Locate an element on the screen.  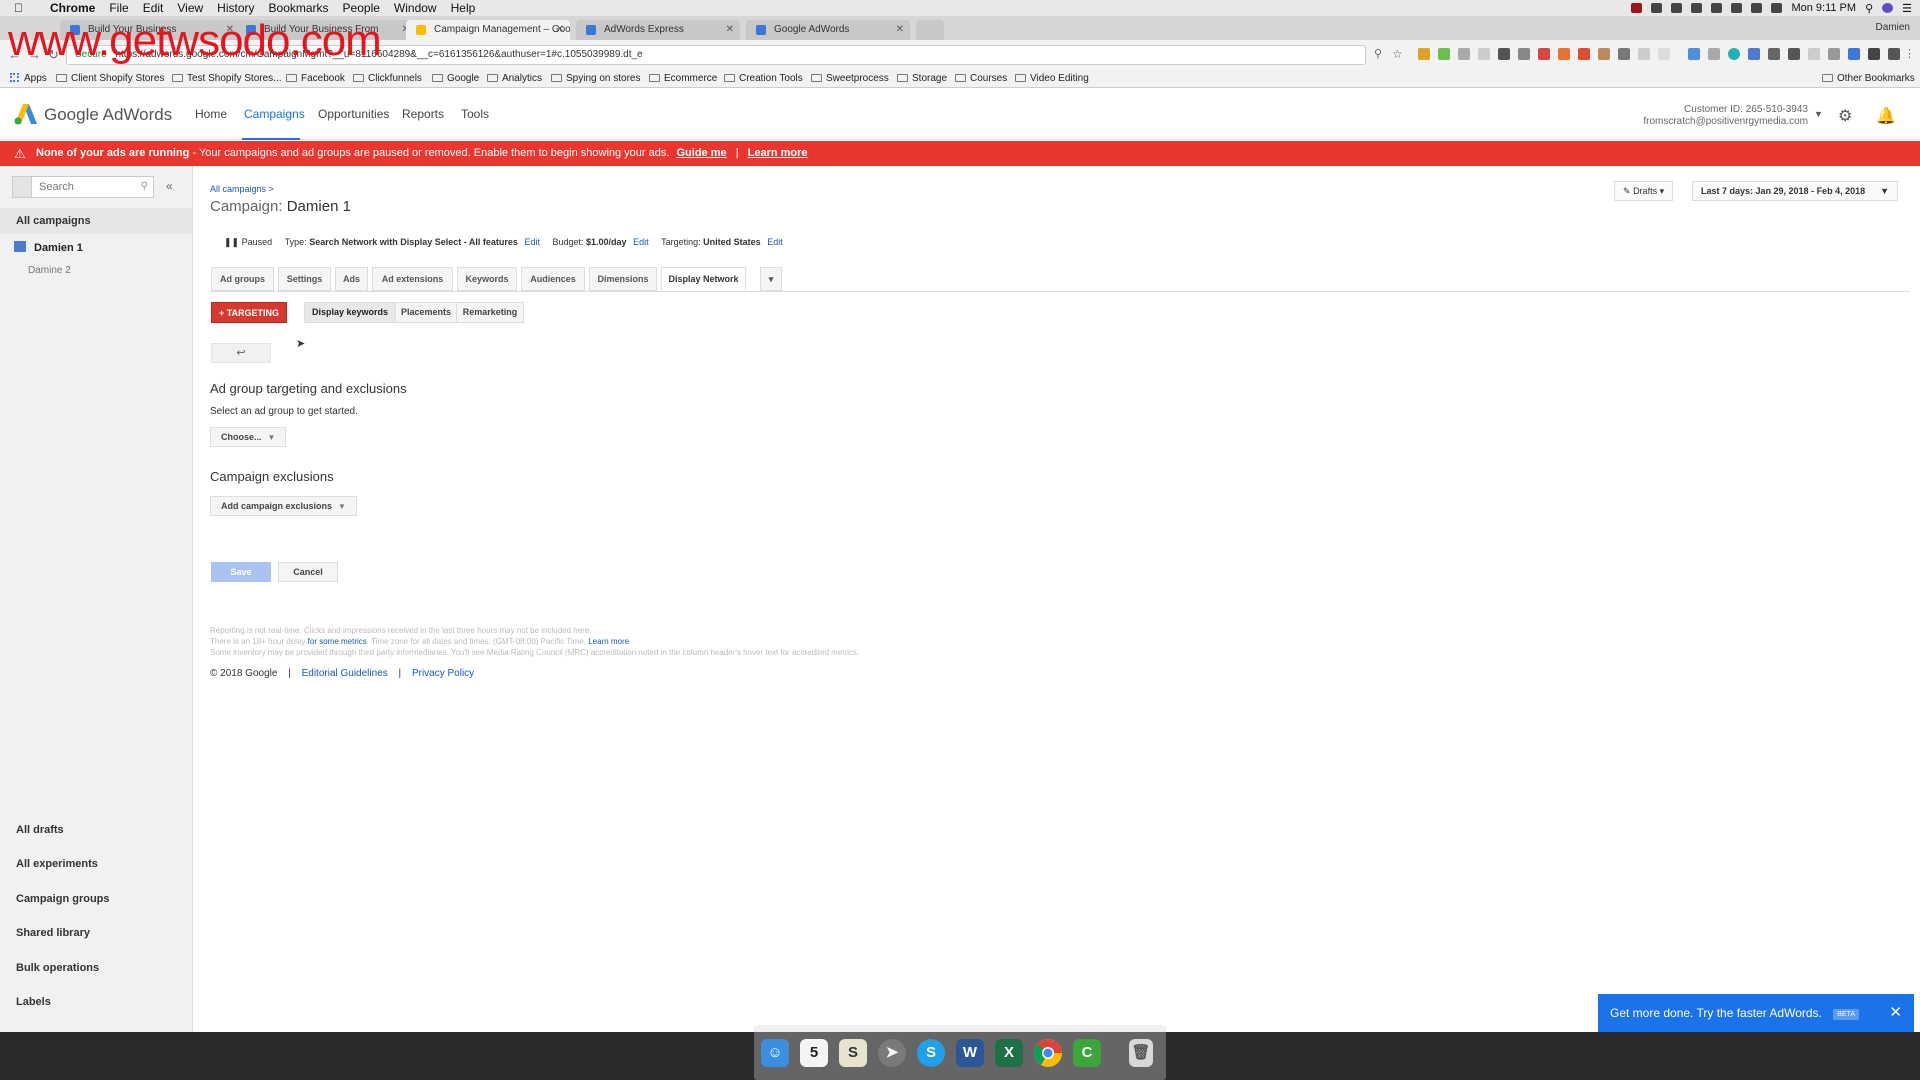
chrome-menu-icon: ⋮ is located at coordinates (1909, 53).